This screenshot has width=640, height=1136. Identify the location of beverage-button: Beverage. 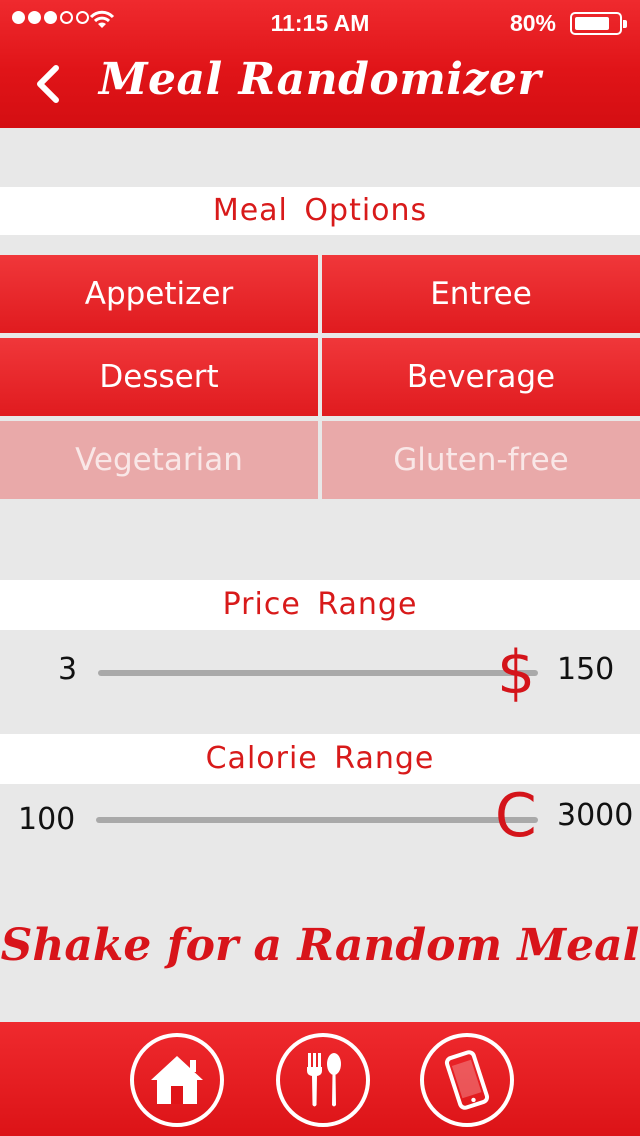
(481, 377).